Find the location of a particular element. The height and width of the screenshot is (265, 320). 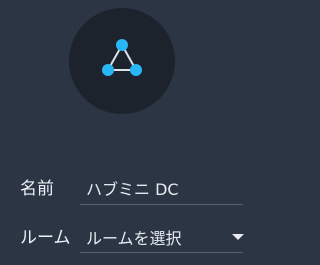

room-label: ルーム is located at coordinates (45, 238).